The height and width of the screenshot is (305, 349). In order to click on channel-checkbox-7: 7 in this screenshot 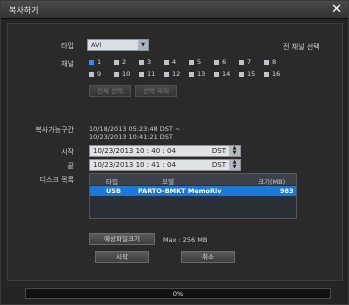, I will do `click(245, 62)`.